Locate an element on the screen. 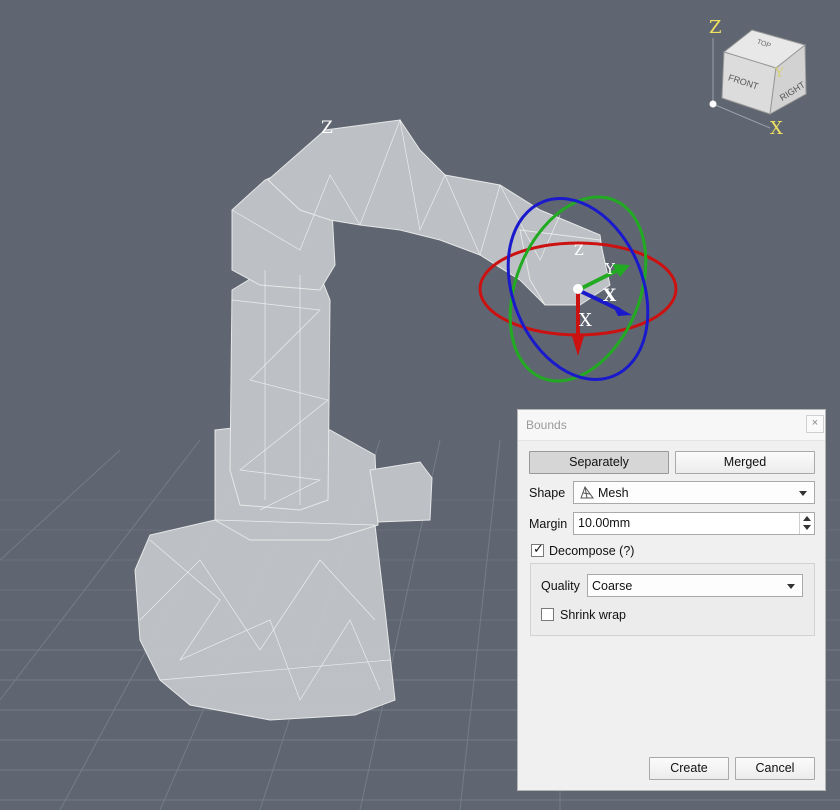  decompose-options-group: Quality Coarse Shrink wrap is located at coordinates (672, 599).